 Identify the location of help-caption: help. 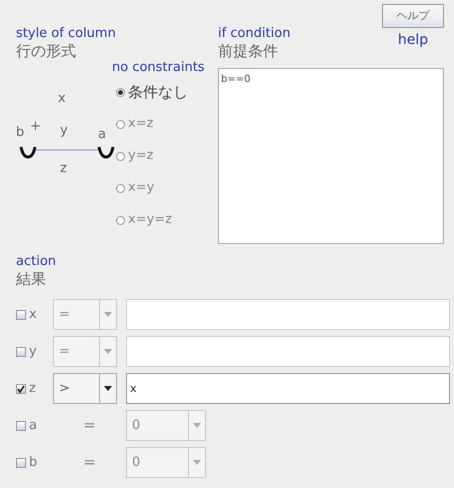
(413, 40).